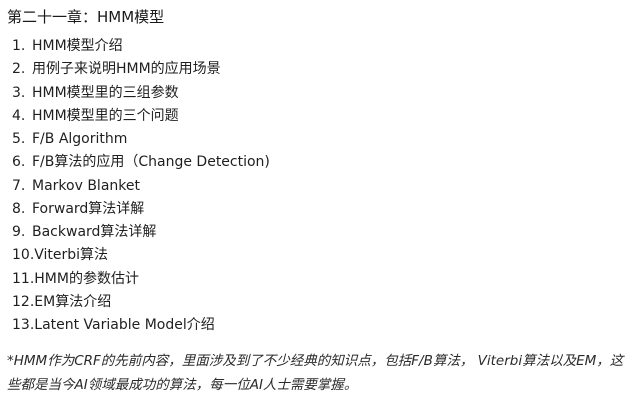 The image size is (640, 407). What do you see at coordinates (19, 232) in the screenshot?
I see `toc-item-number: 9.` at bounding box center [19, 232].